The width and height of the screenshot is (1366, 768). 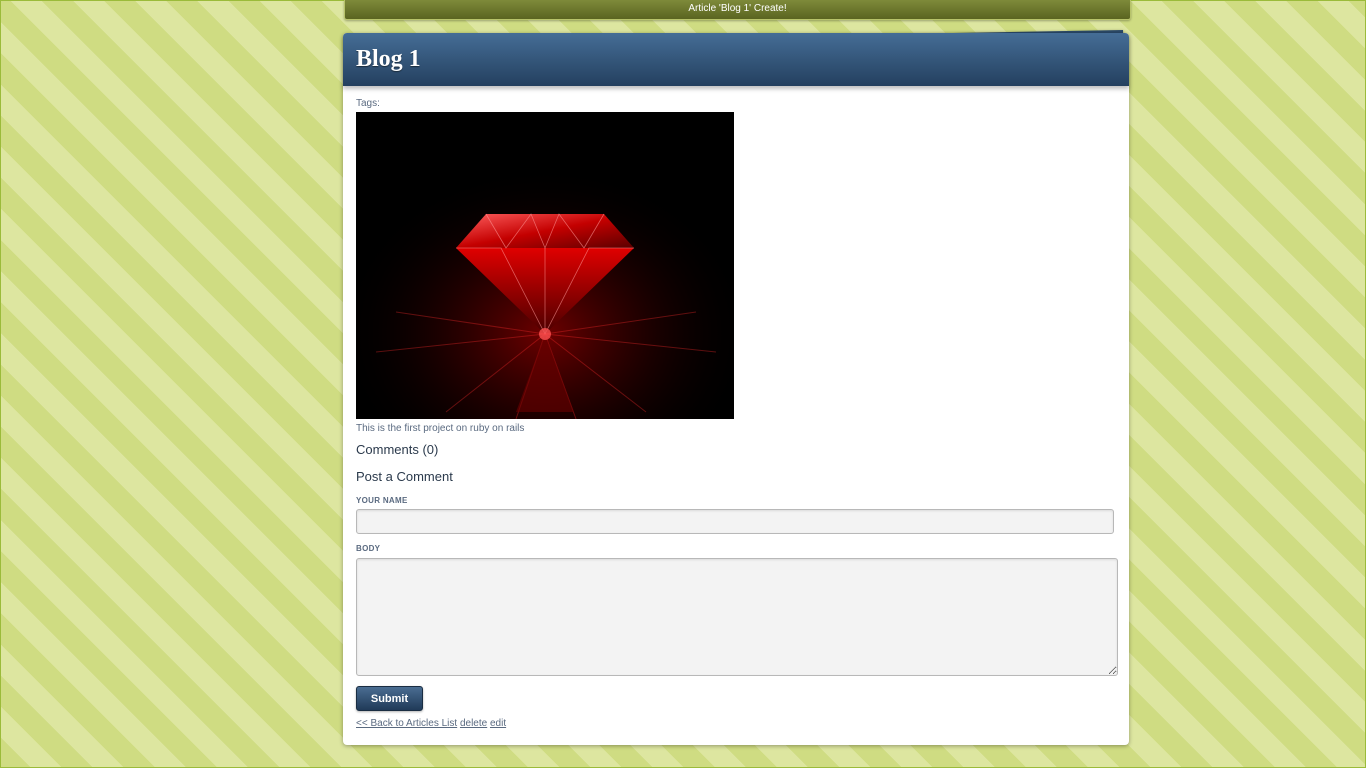 What do you see at coordinates (368, 103) in the screenshot?
I see `tags-label: Tags:` at bounding box center [368, 103].